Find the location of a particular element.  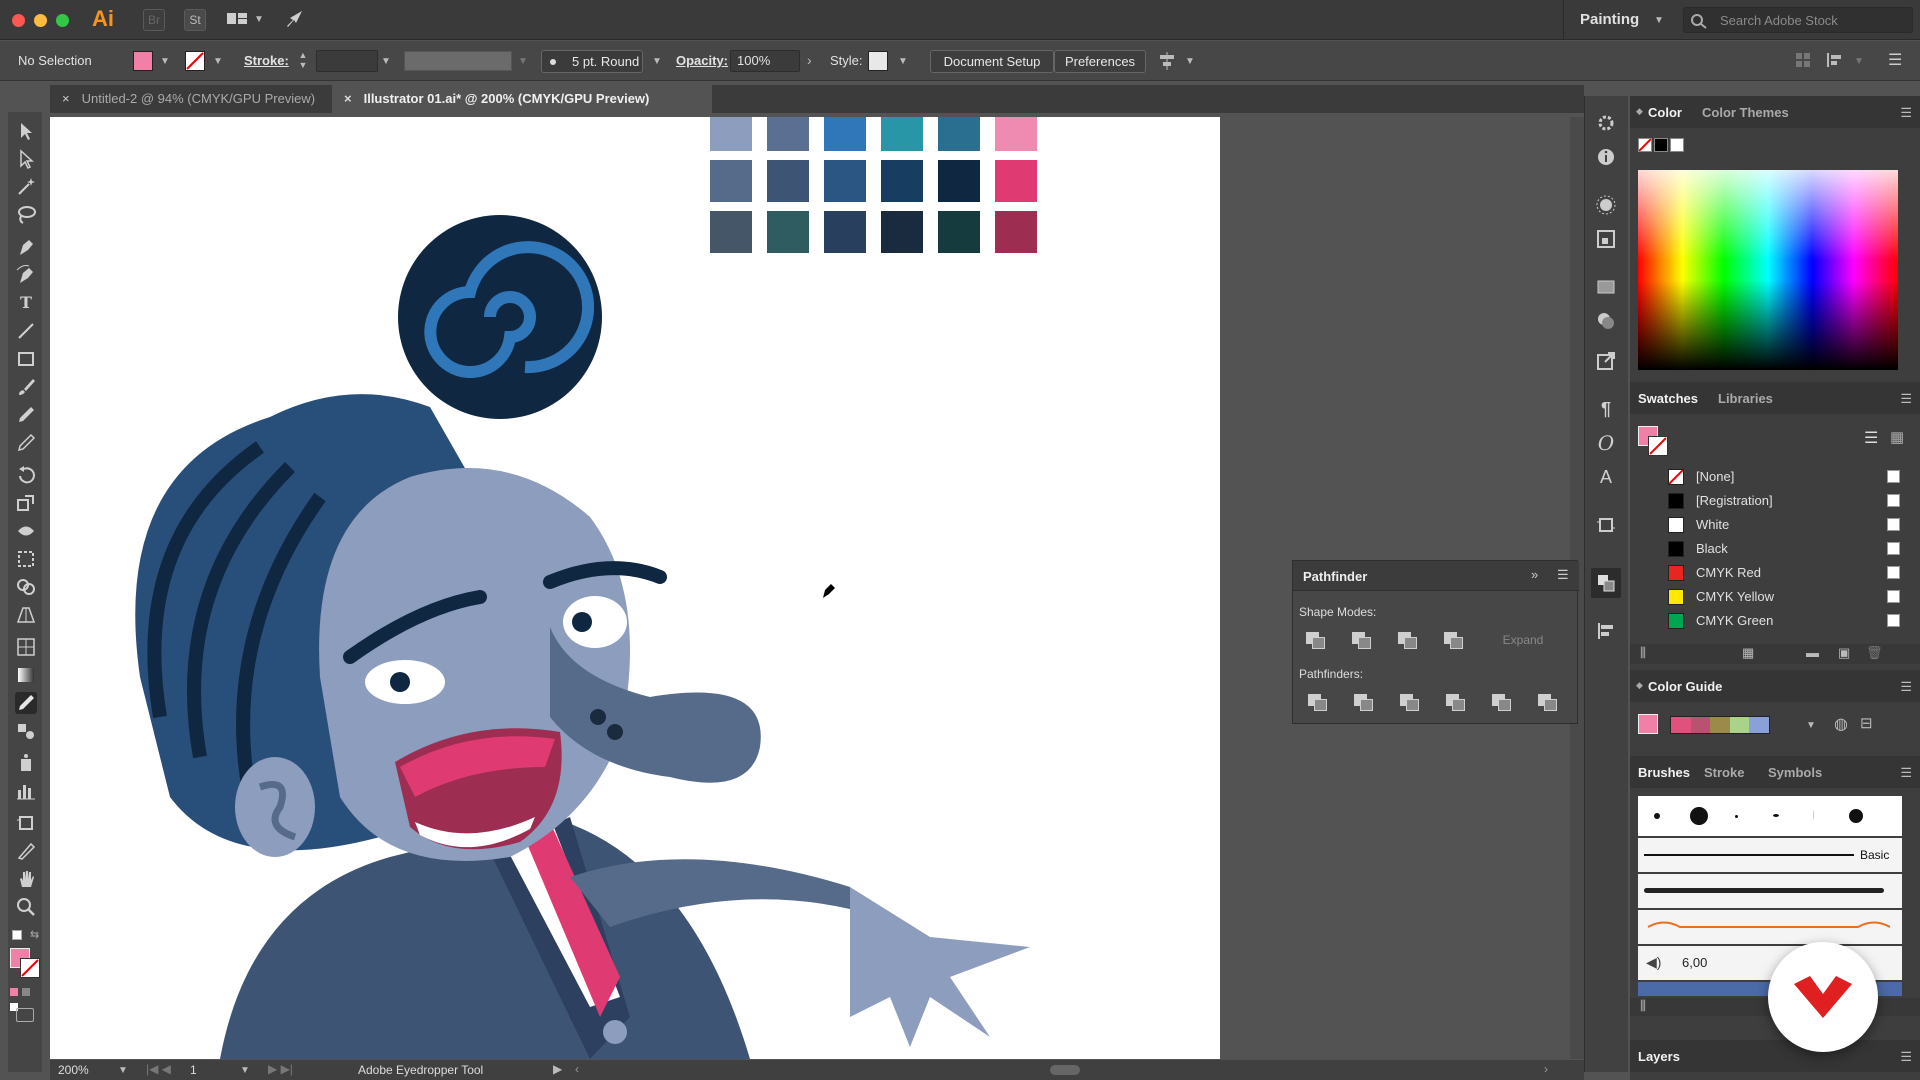

basic-brush-row: Basic is located at coordinates (1770, 855).